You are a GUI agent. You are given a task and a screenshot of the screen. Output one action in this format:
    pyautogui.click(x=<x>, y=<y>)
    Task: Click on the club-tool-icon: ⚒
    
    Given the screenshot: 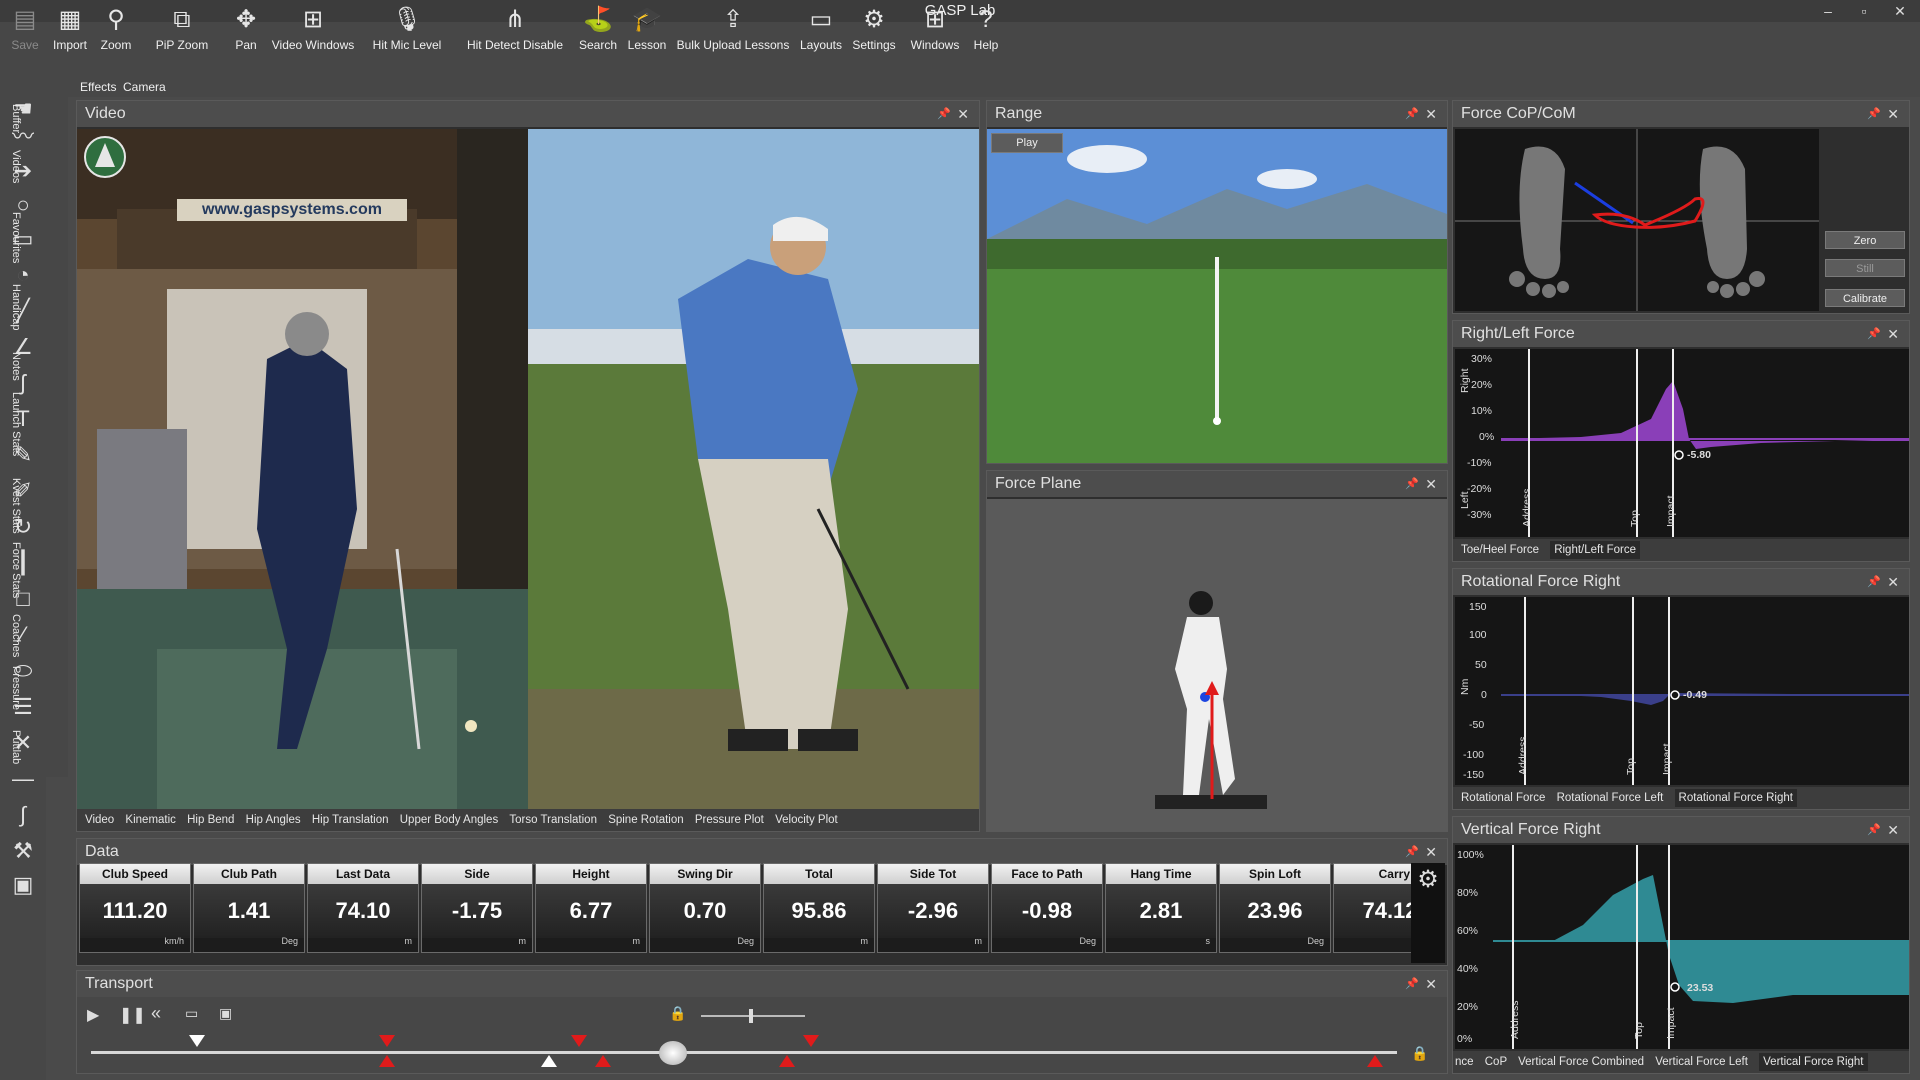 What is the action you would take?
    pyautogui.click(x=23, y=851)
    